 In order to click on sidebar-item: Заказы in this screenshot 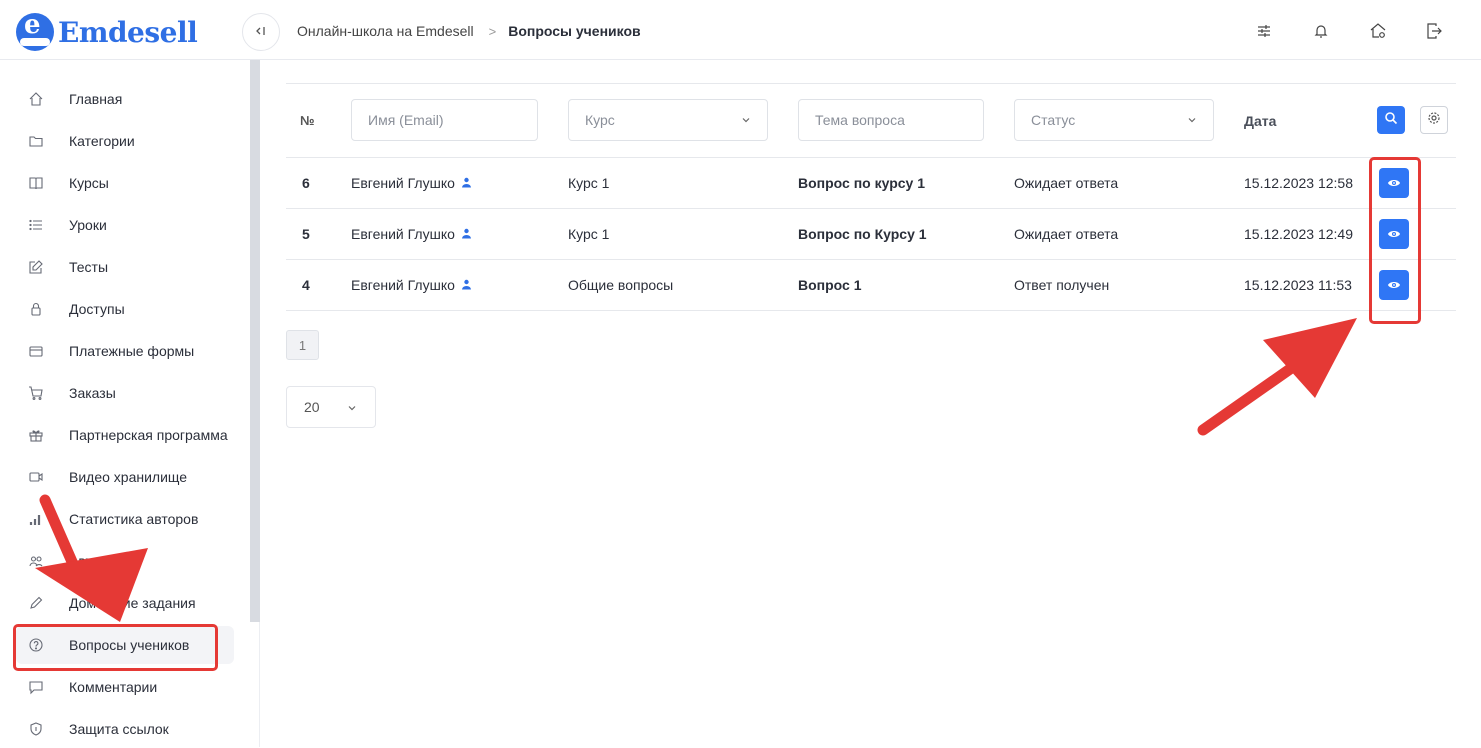, I will do `click(125, 393)`.